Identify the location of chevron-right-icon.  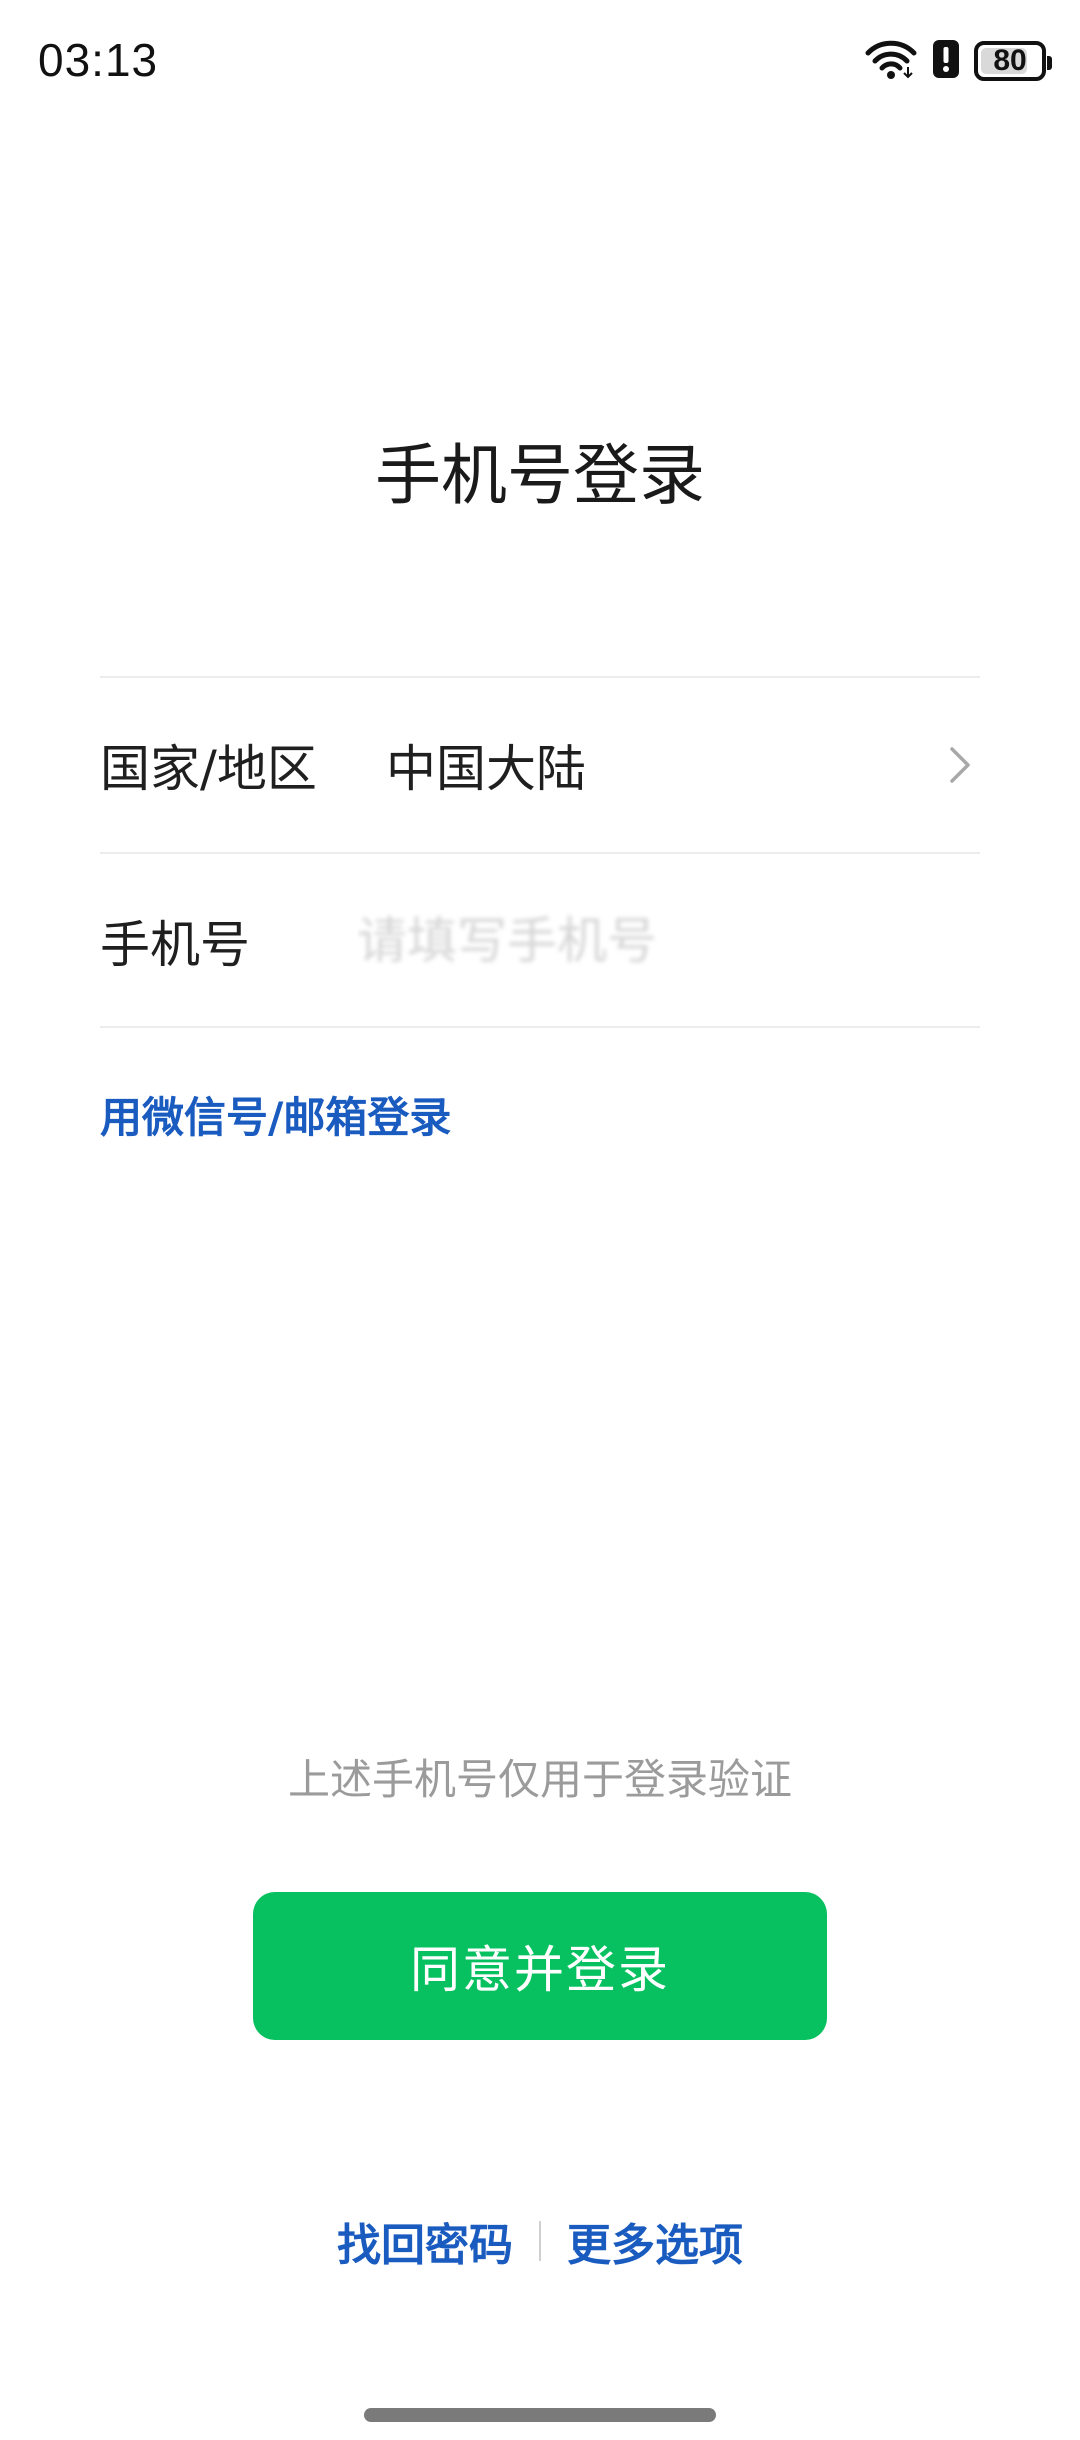
(960, 765).